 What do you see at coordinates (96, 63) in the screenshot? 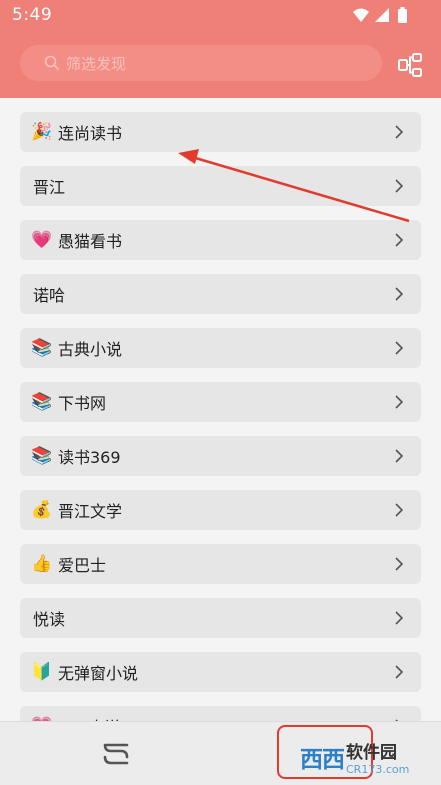
I see `search-placeholder: 筛选发现` at bounding box center [96, 63].